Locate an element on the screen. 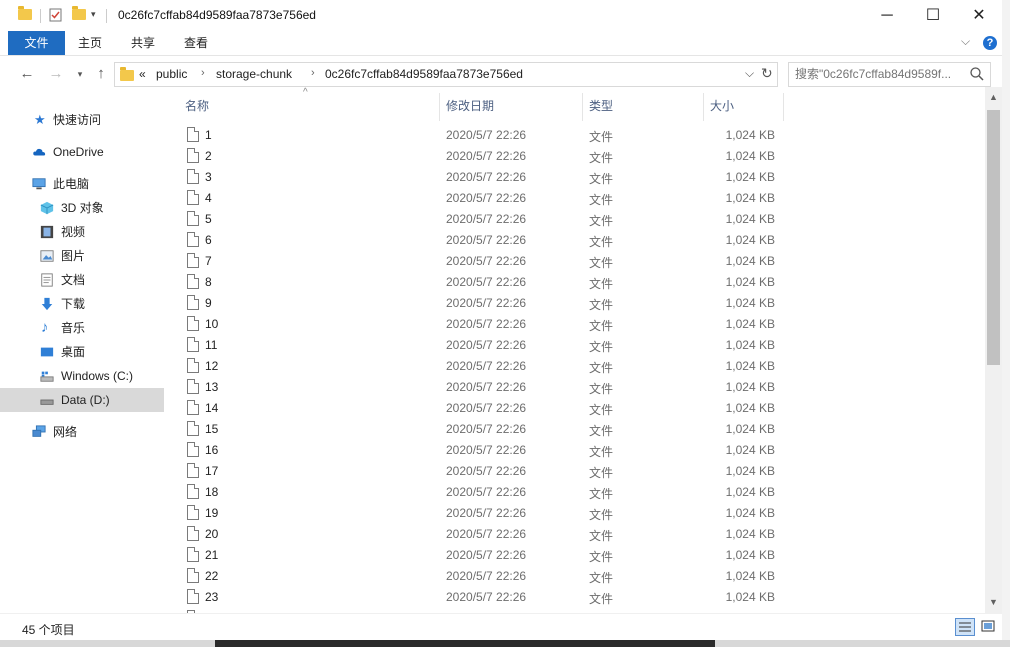 The height and width of the screenshot is (647, 1010). large-icons-view-button is located at coordinates (989, 627).